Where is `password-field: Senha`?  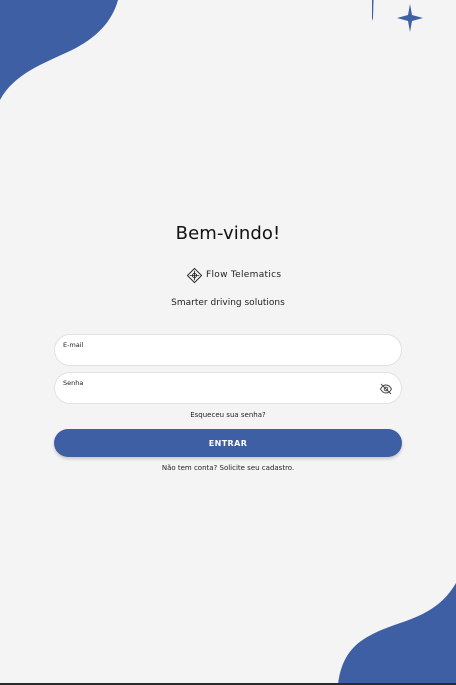
password-field: Senha is located at coordinates (228, 388).